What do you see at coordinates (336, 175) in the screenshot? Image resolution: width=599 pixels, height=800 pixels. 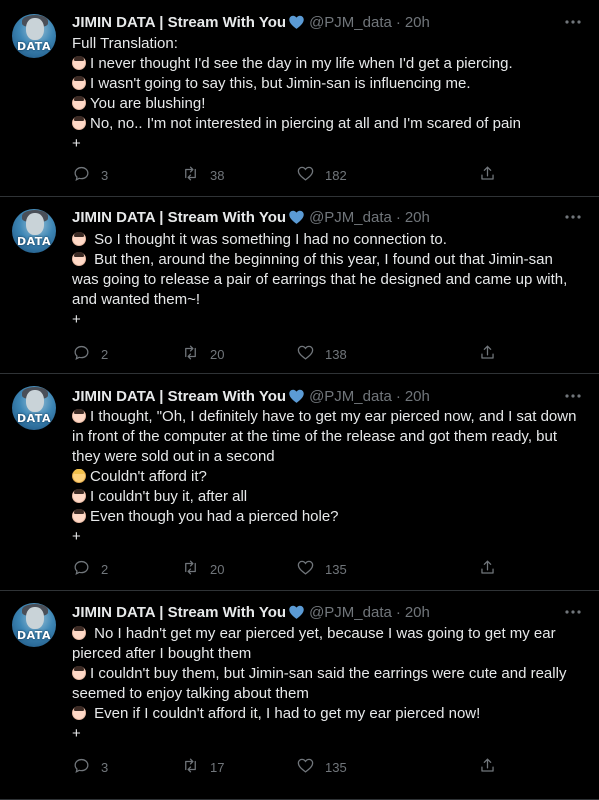 I see `like-count: 182` at bounding box center [336, 175].